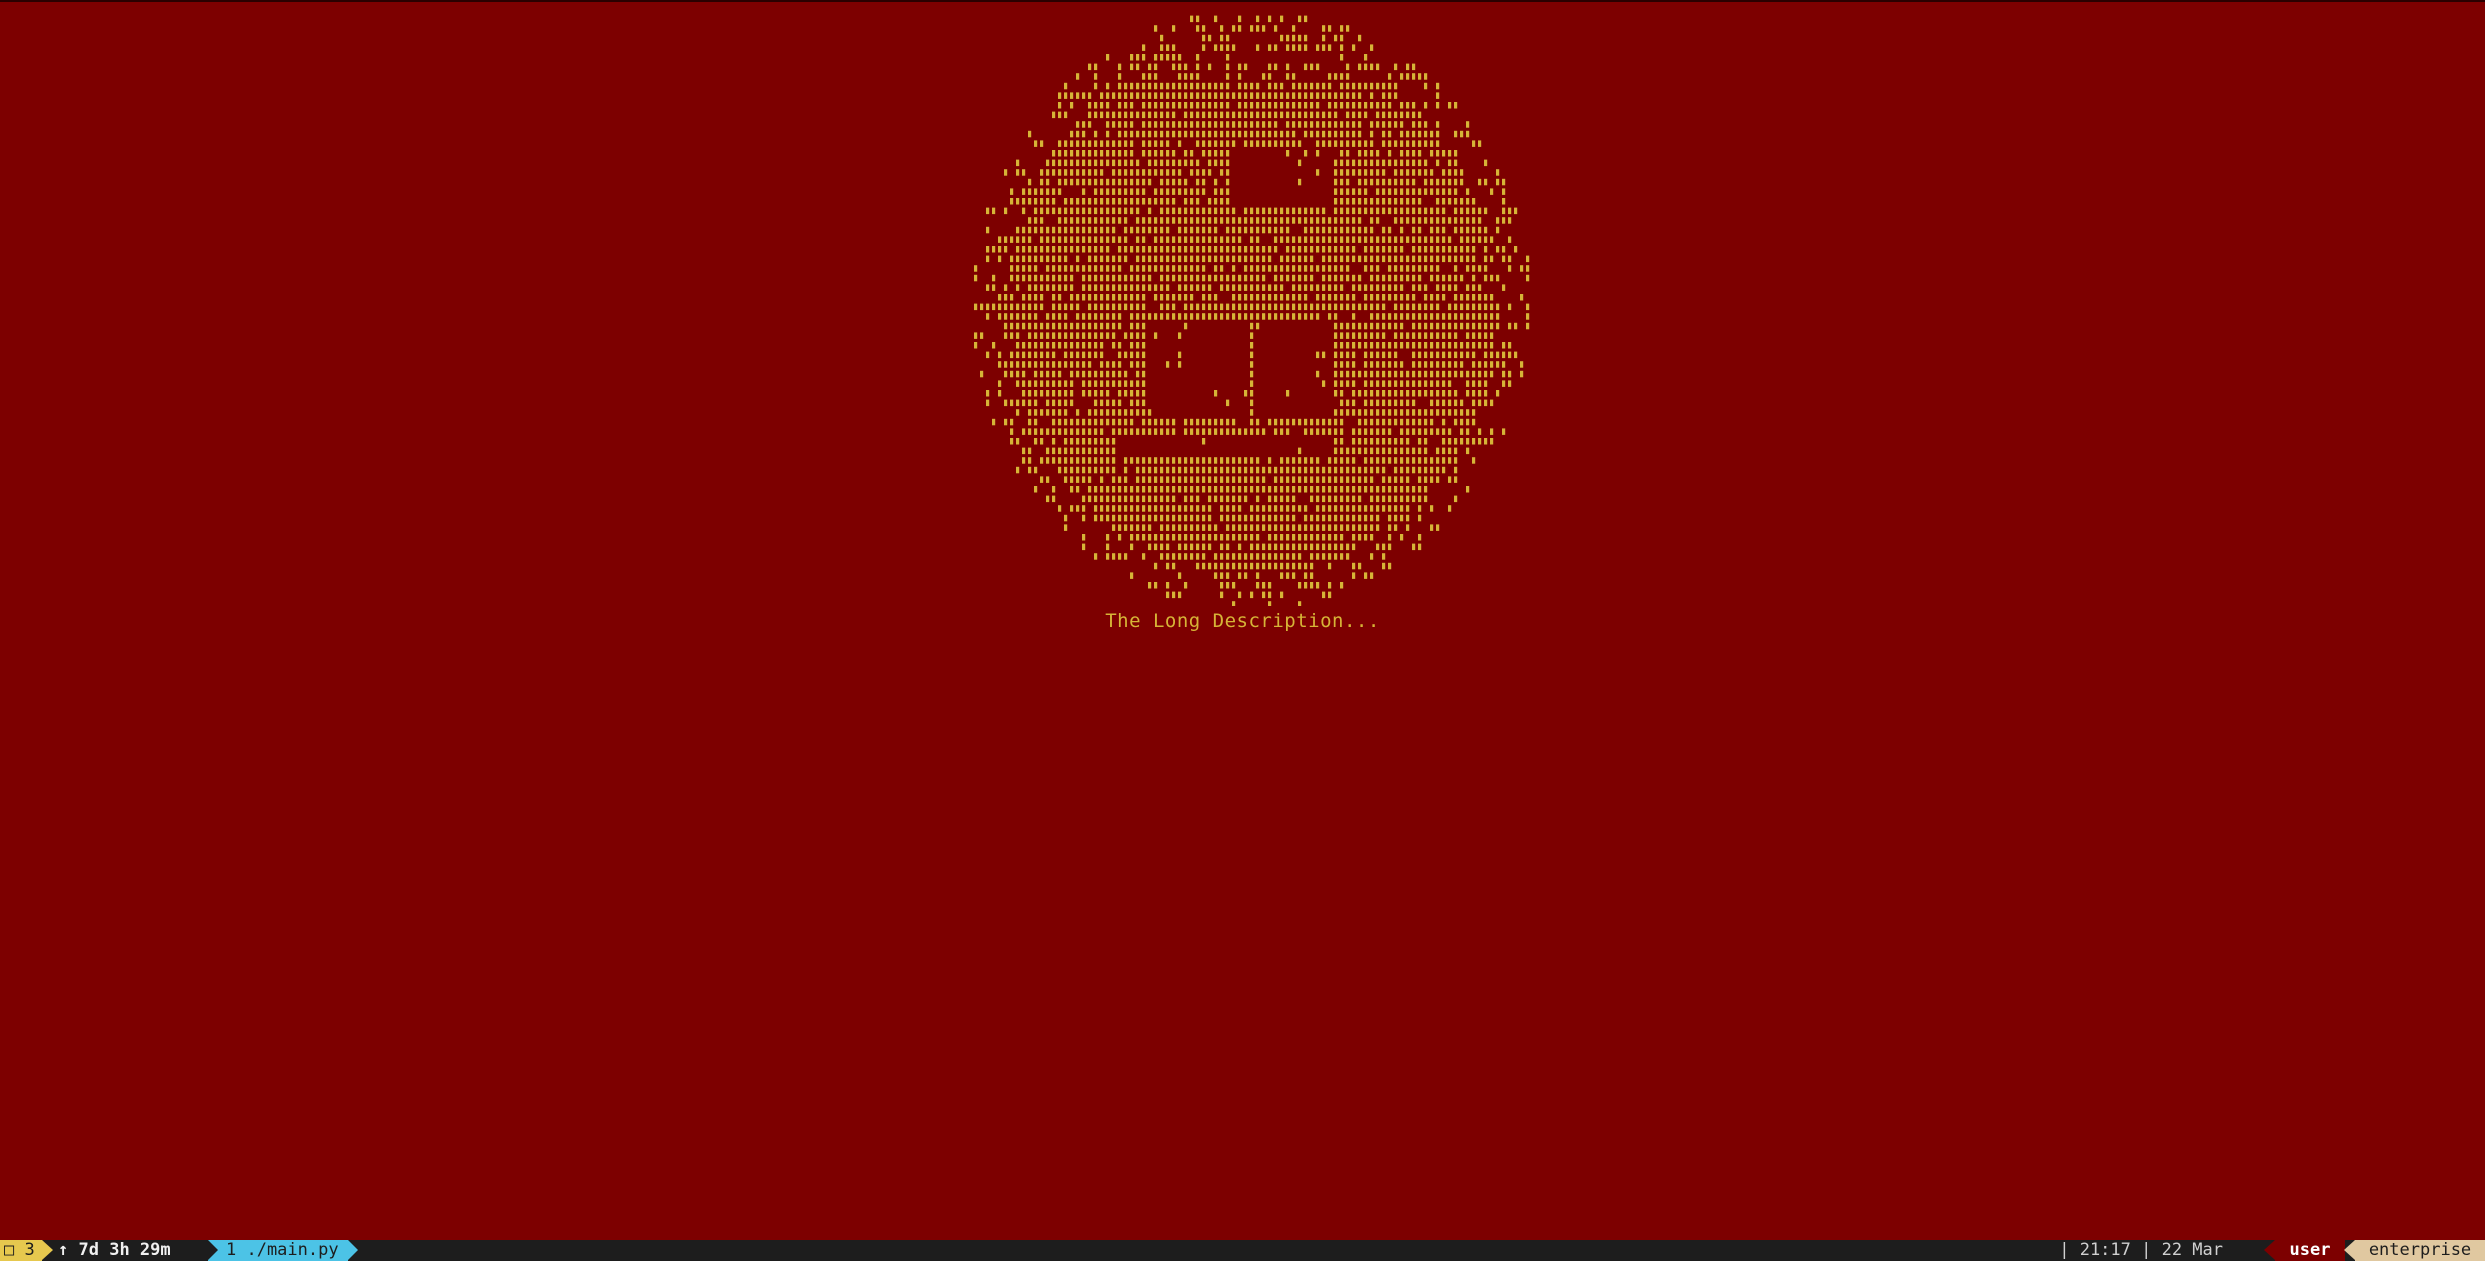 The width and height of the screenshot is (2485, 1261). I want to click on user-segment: user, so click(2304, 1250).